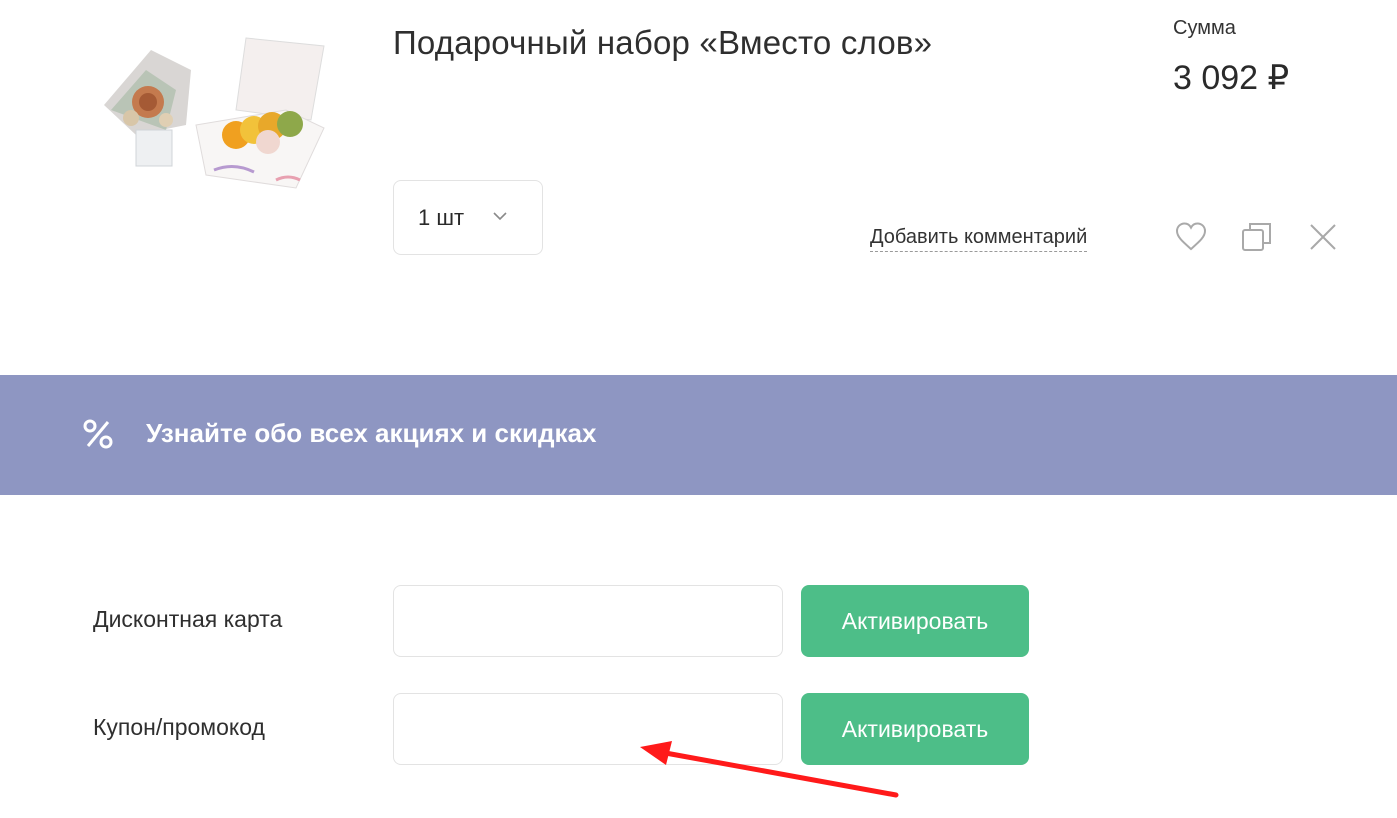 The image size is (1397, 818). What do you see at coordinates (662, 43) in the screenshot?
I see `product-title: Подарочный набор «Вместо слов»` at bounding box center [662, 43].